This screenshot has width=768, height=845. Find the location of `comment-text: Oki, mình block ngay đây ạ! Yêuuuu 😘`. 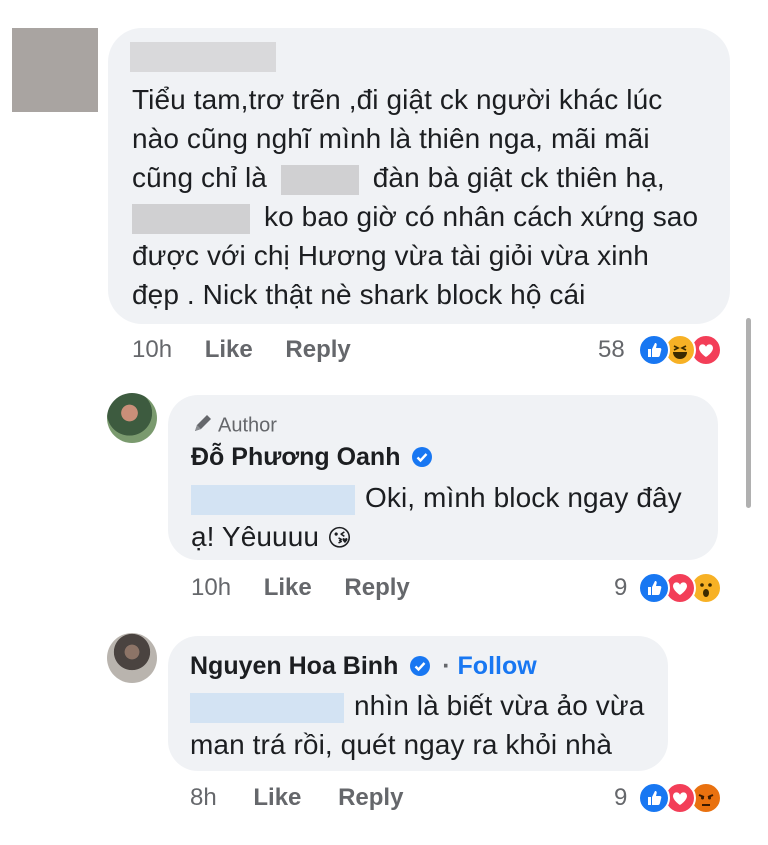

comment-text: Oki, mình block ngay đây ạ! Yêuuuu 😘 is located at coordinates (451, 518).